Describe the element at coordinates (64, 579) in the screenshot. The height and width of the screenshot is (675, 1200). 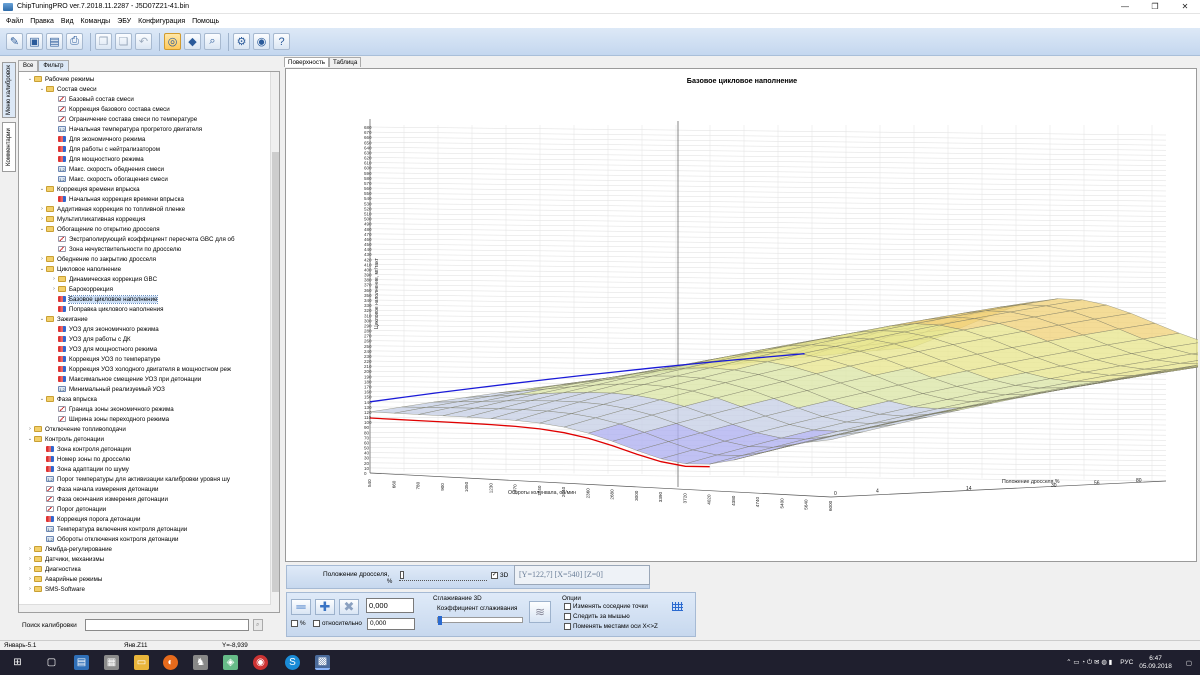
I see `tree-item: › Аварийные режимы` at that location.